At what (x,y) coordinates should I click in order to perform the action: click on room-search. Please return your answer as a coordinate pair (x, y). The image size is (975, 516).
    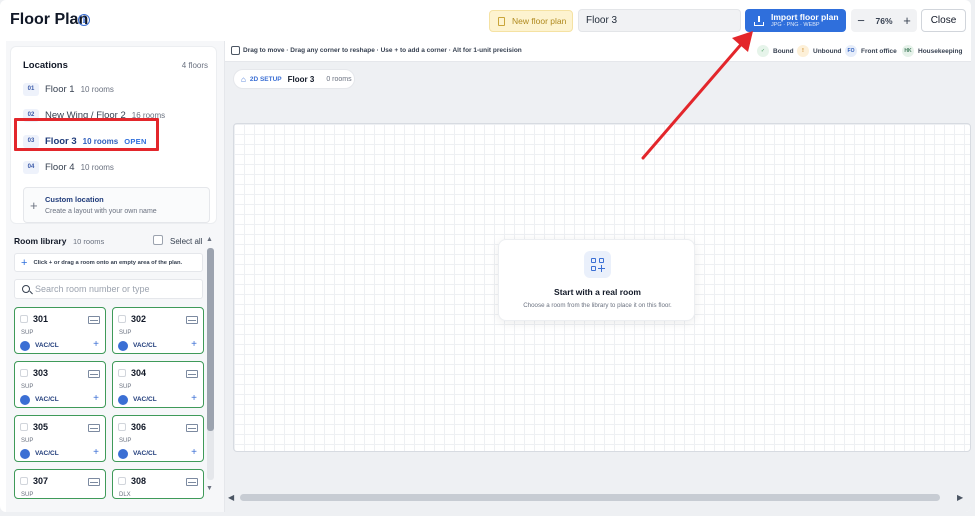
    Looking at the image, I should click on (108, 289).